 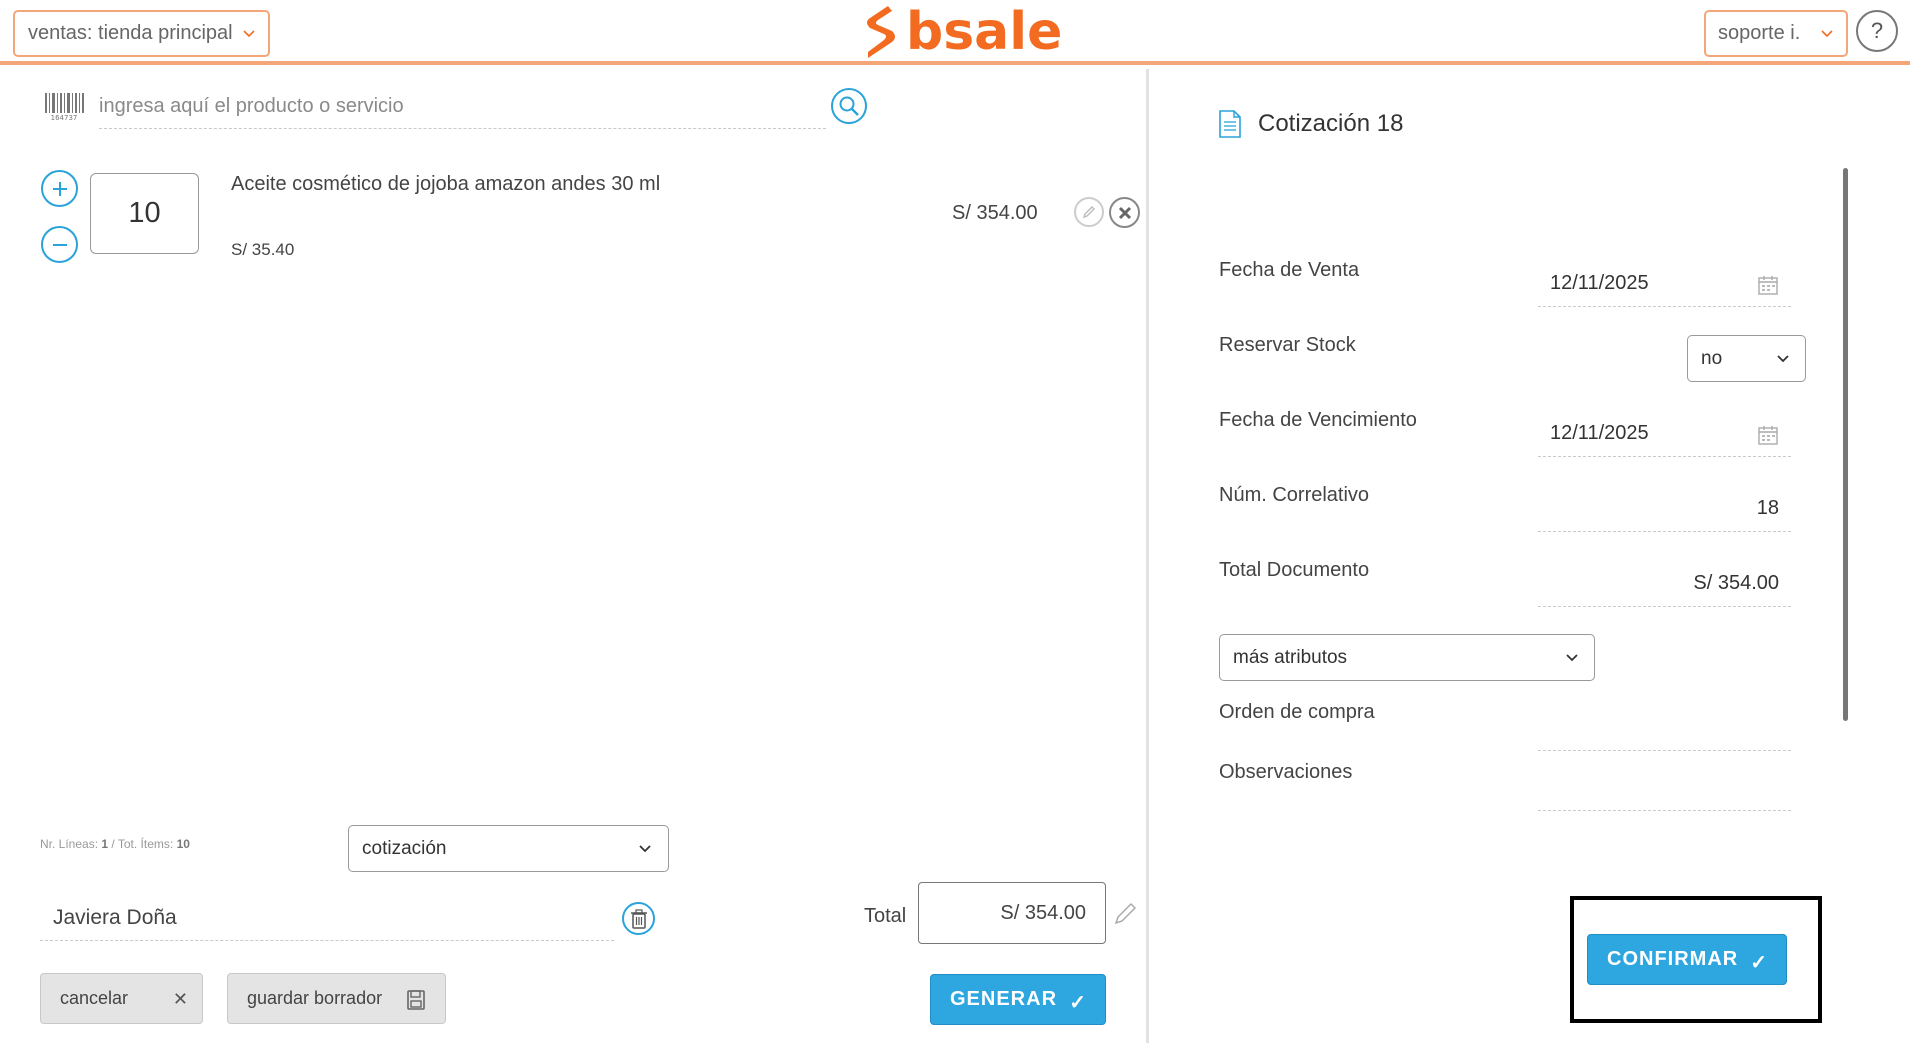 I want to click on due-date-value: 12/11/2025, so click(x=1599, y=433).